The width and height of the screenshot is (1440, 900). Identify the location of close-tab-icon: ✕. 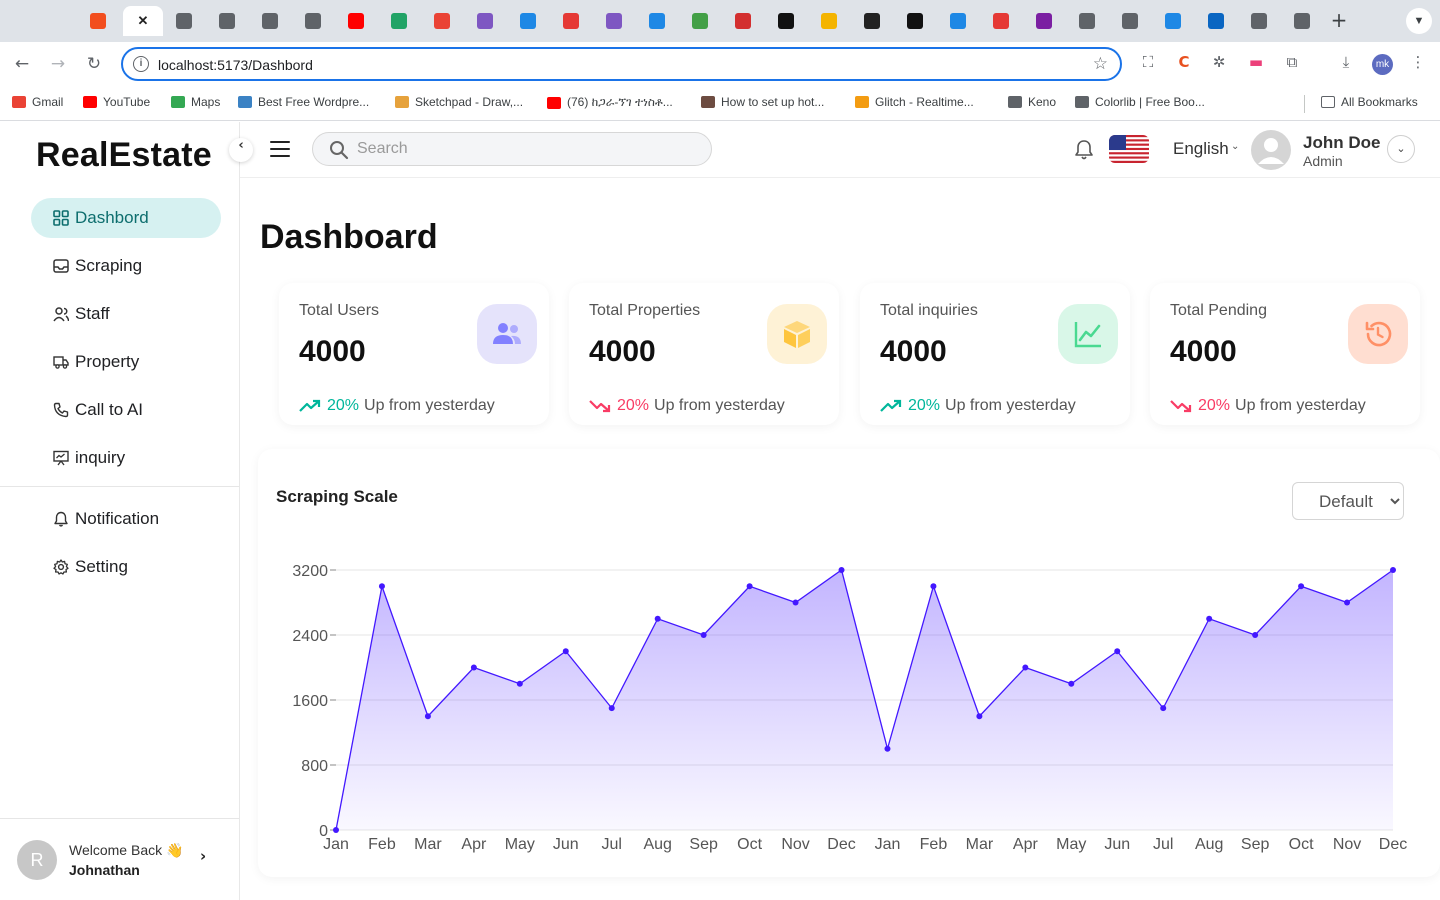
(143, 21).